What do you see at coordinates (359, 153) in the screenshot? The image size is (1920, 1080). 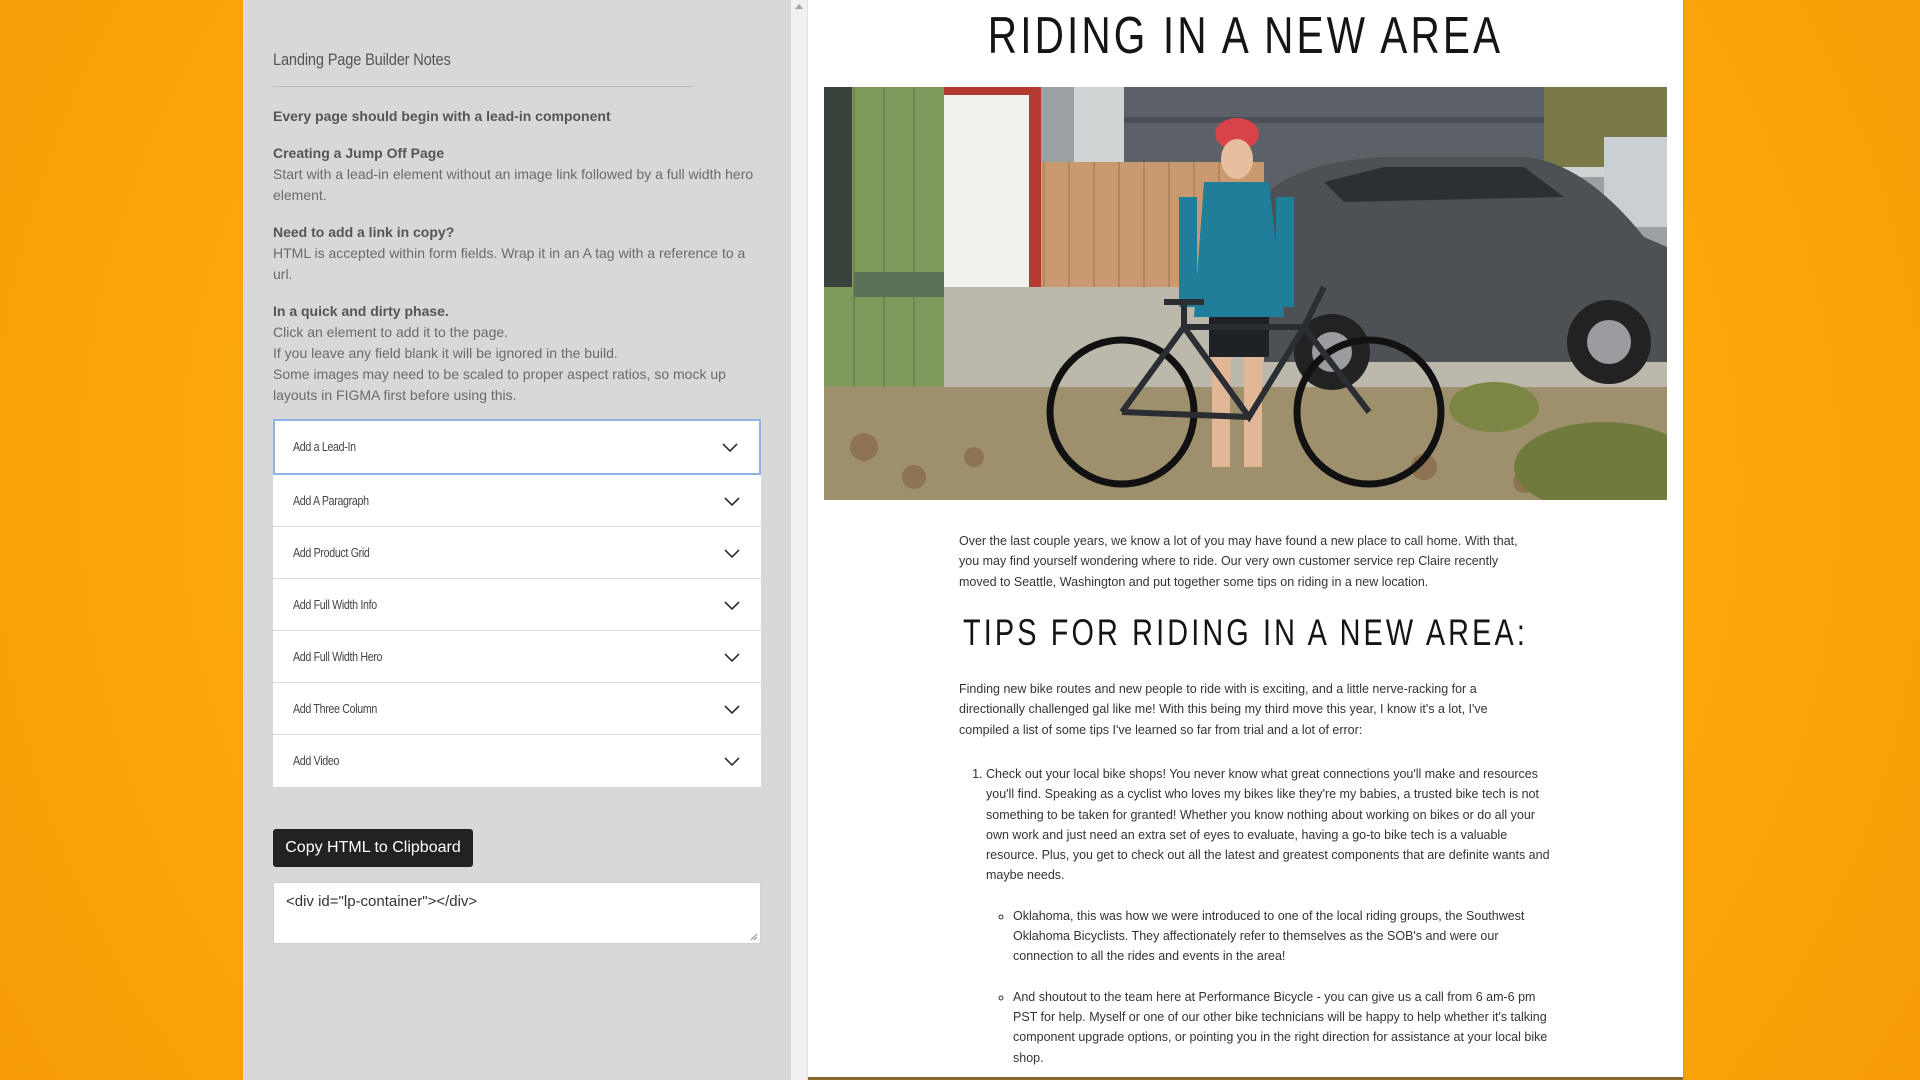 I see `note-heading: Creating a Jump Off Page` at bounding box center [359, 153].